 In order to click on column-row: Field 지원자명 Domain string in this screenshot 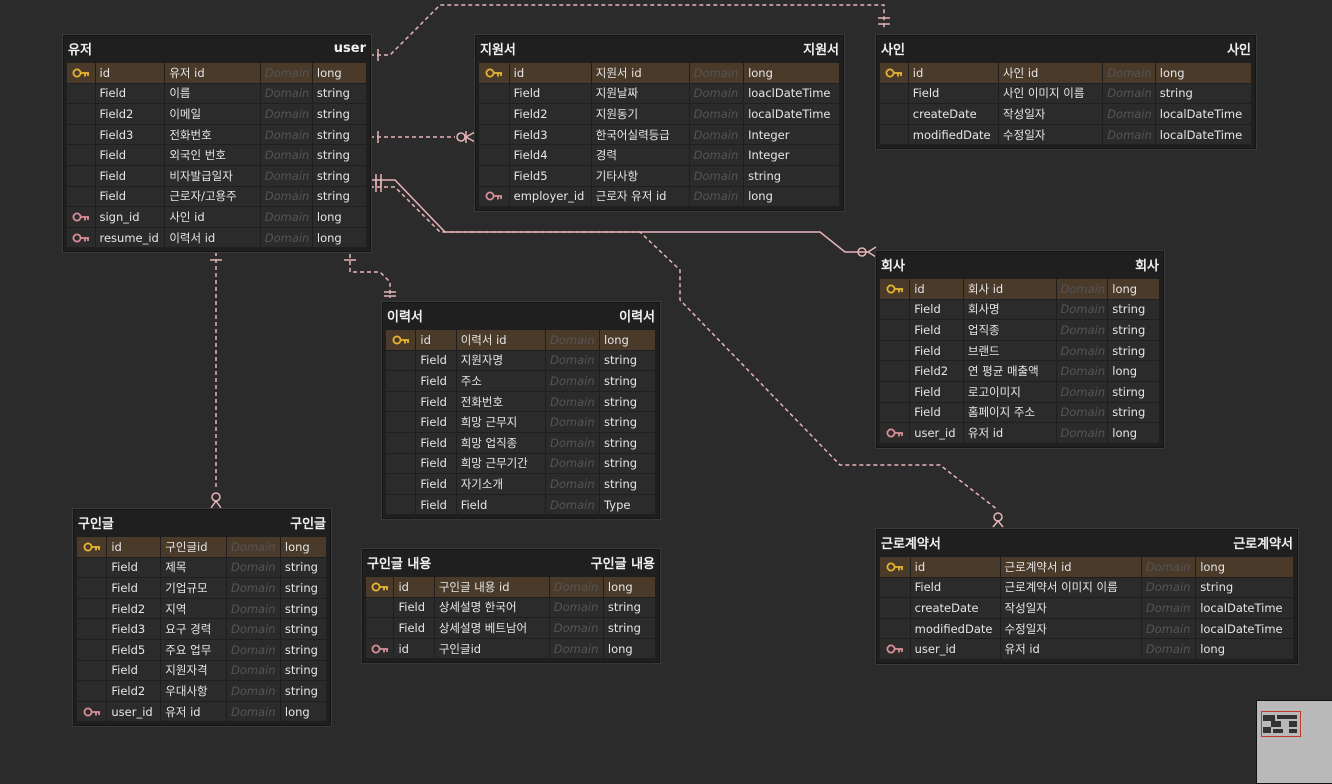, I will do `click(521, 361)`.